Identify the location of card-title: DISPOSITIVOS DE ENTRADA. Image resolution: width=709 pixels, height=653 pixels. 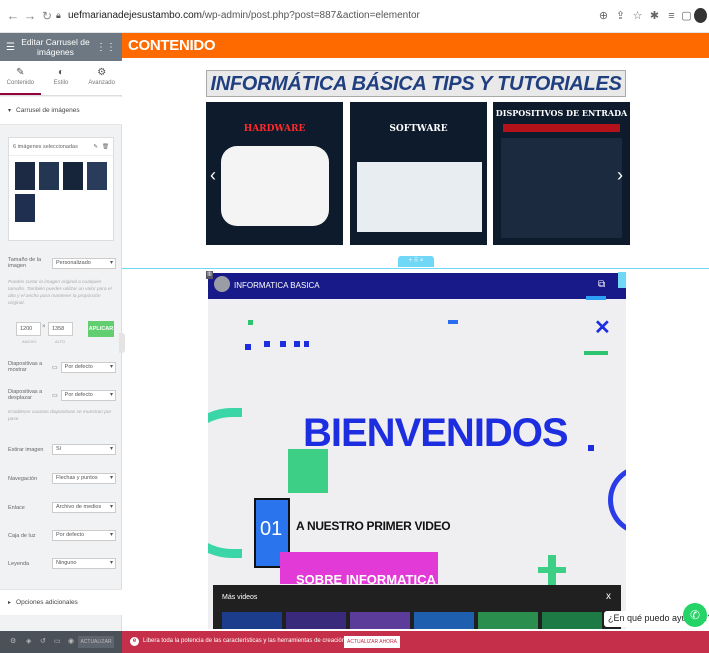
(561, 113).